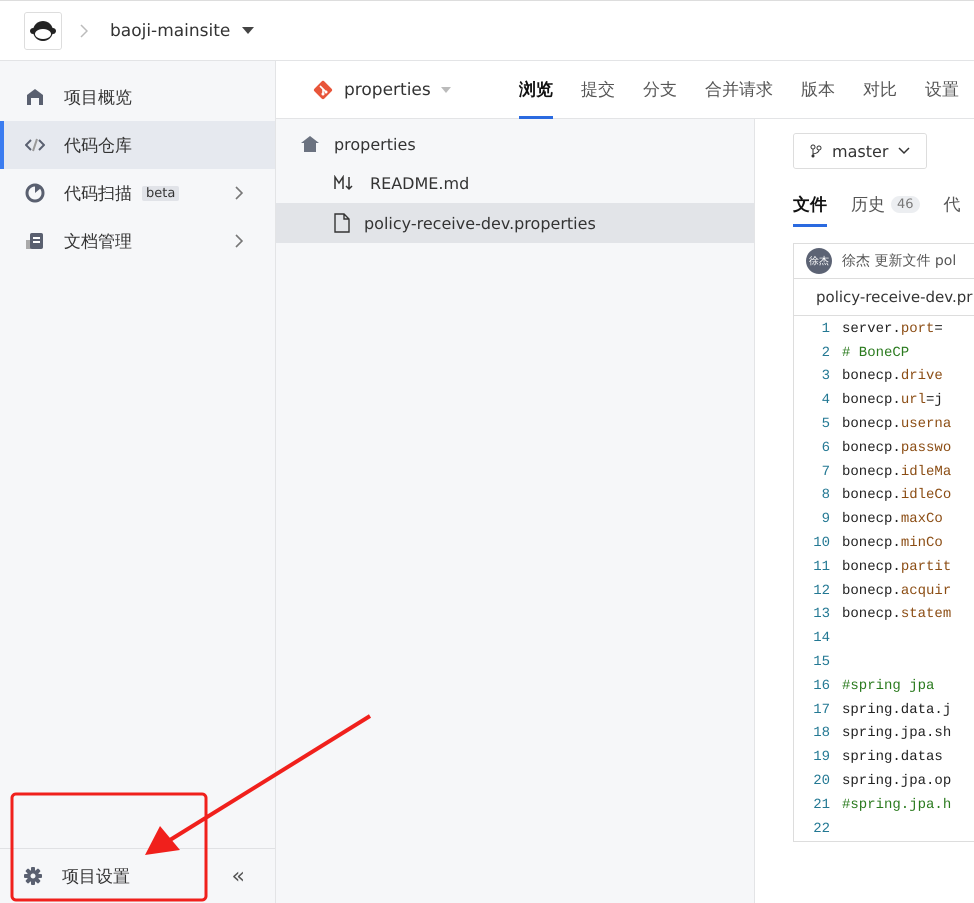 The height and width of the screenshot is (903, 974). Describe the element at coordinates (819, 261) in the screenshot. I see `avatar: 徐杰` at that location.